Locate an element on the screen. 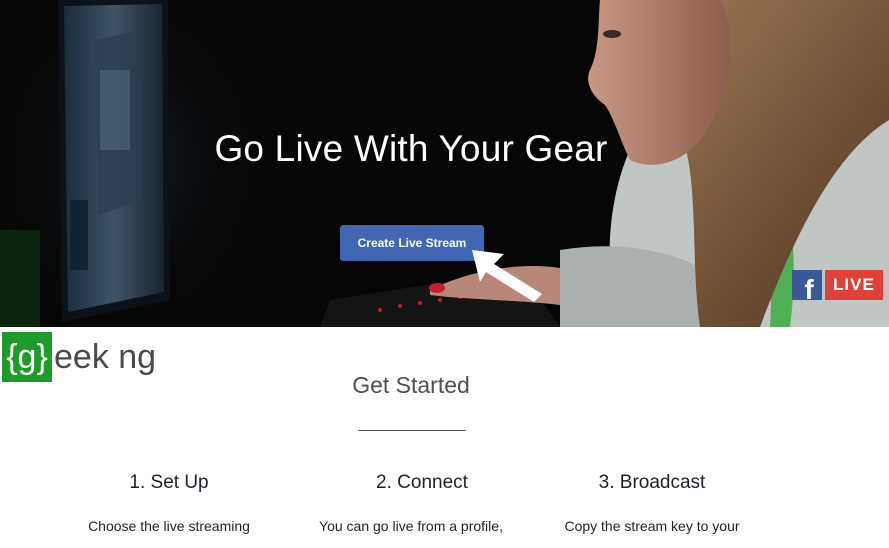 This screenshot has width=889, height=548. get-started-title: Get Started is located at coordinates (411, 385).